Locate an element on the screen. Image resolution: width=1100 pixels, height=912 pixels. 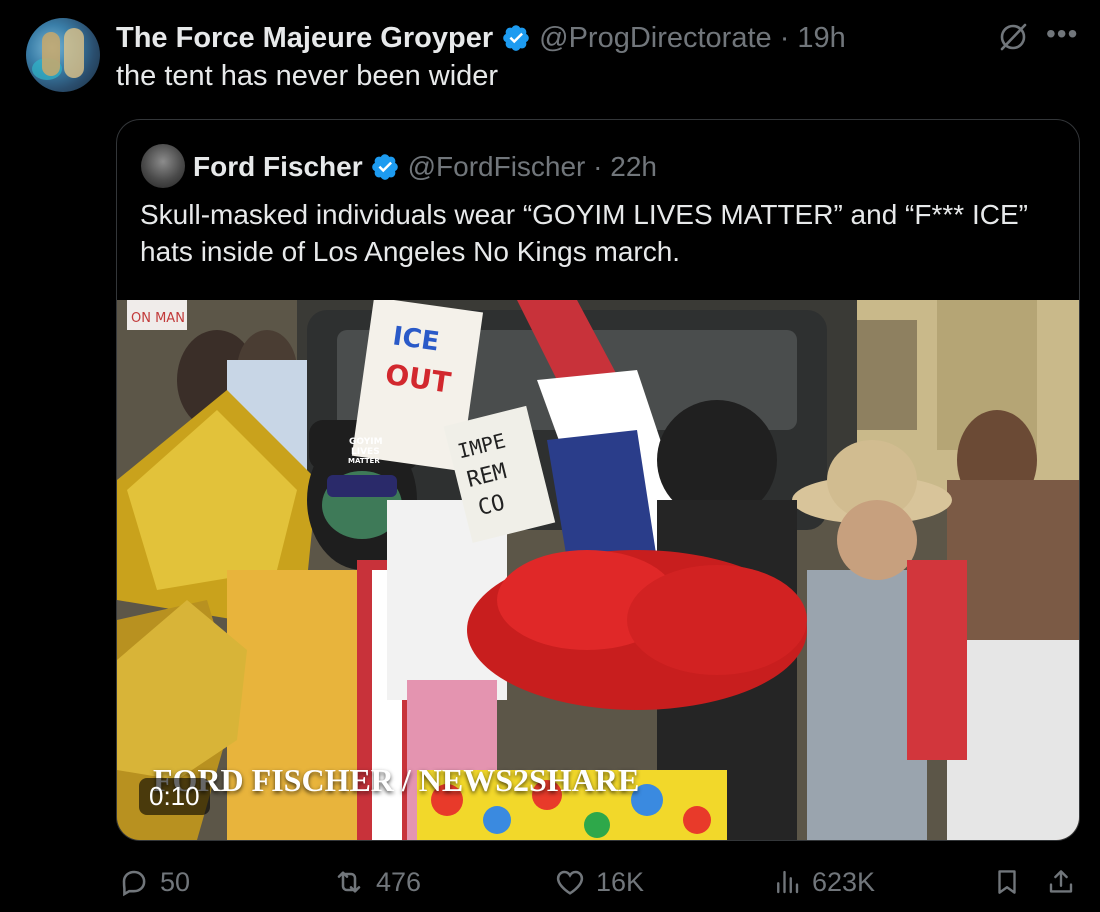
bookmark-icon is located at coordinates (1007, 882).